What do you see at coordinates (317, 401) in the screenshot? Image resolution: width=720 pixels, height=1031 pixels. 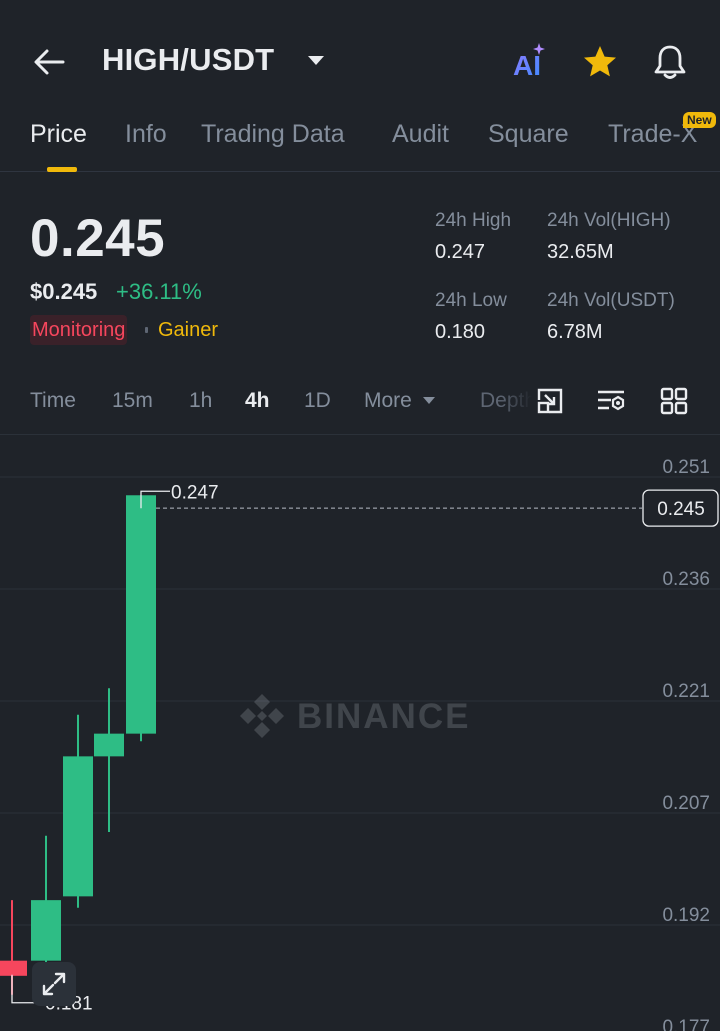 I see `interval-1d: 1D` at bounding box center [317, 401].